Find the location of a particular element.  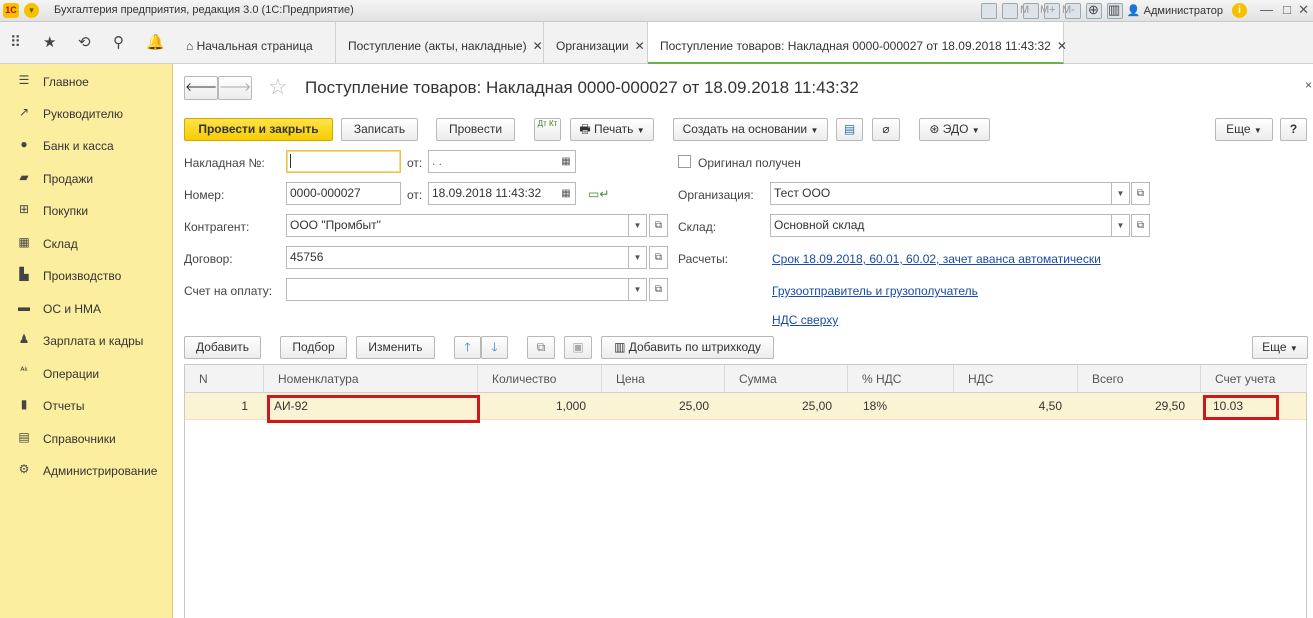

tab-receipts-list: Поступление (акты, накладные) ✕ is located at coordinates (440, 43).